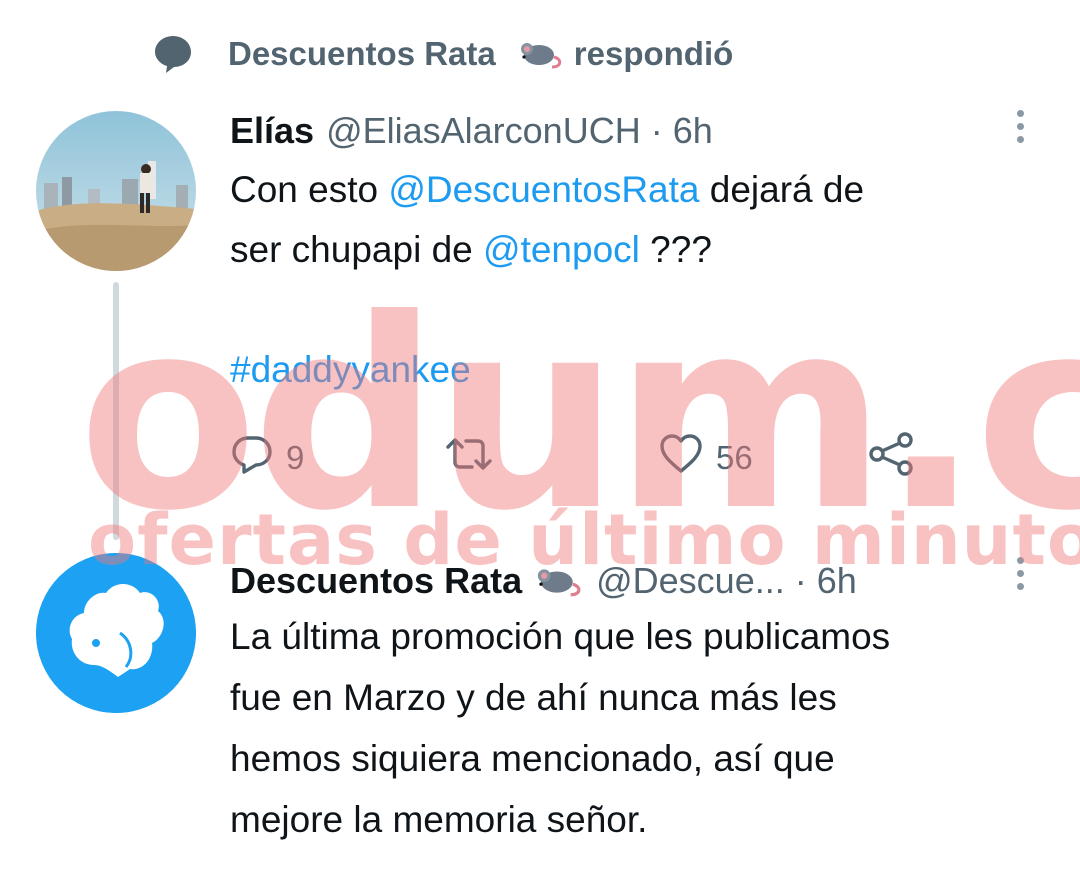 The width and height of the screenshot is (1080, 879). Describe the element at coordinates (543, 189) in the screenshot. I see `mention-link: @DescuentosRata` at that location.